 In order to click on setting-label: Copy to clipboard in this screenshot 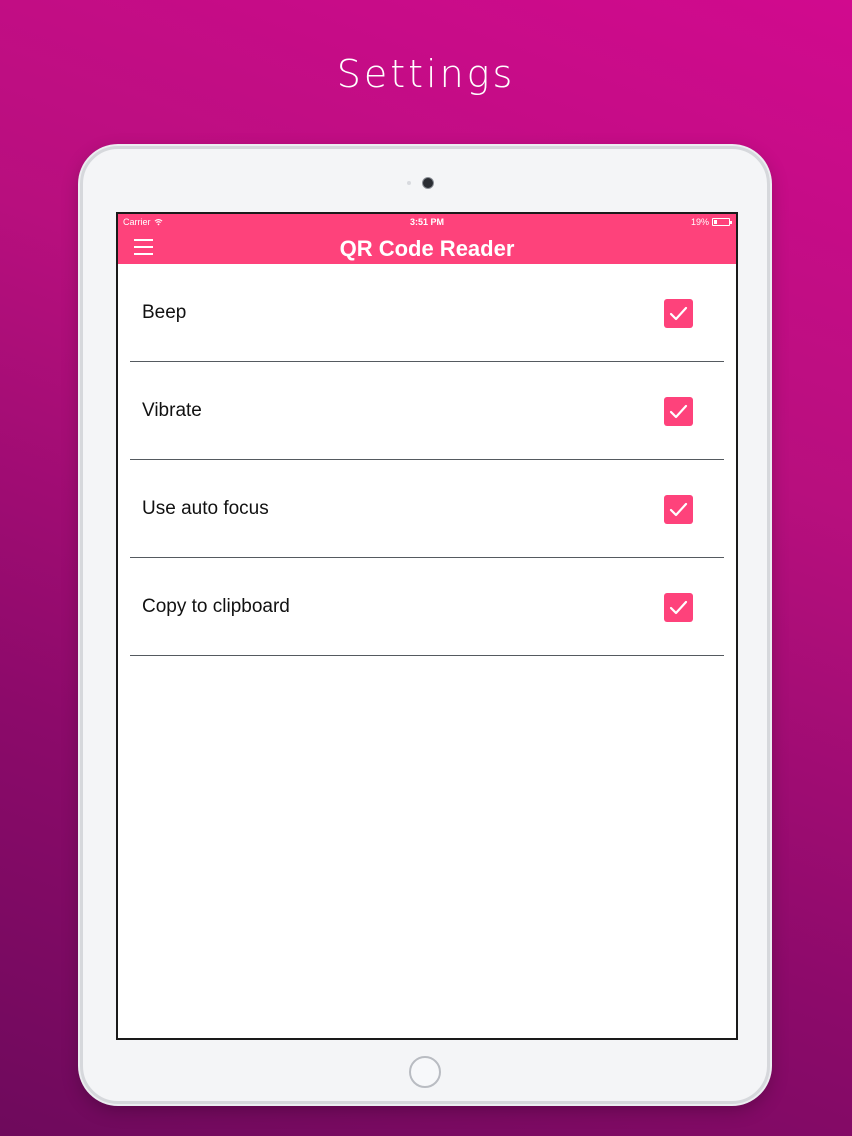, I will do `click(216, 606)`.